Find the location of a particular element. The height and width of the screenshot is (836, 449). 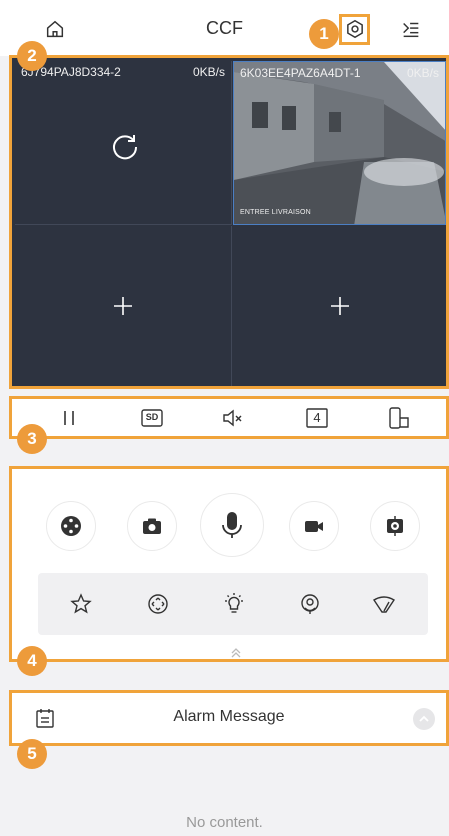

menu-icon is located at coordinates (411, 29).